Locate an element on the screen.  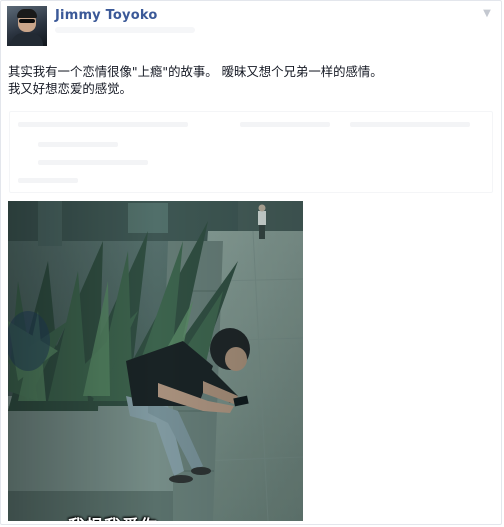
post-meta-placeholder is located at coordinates (125, 30).